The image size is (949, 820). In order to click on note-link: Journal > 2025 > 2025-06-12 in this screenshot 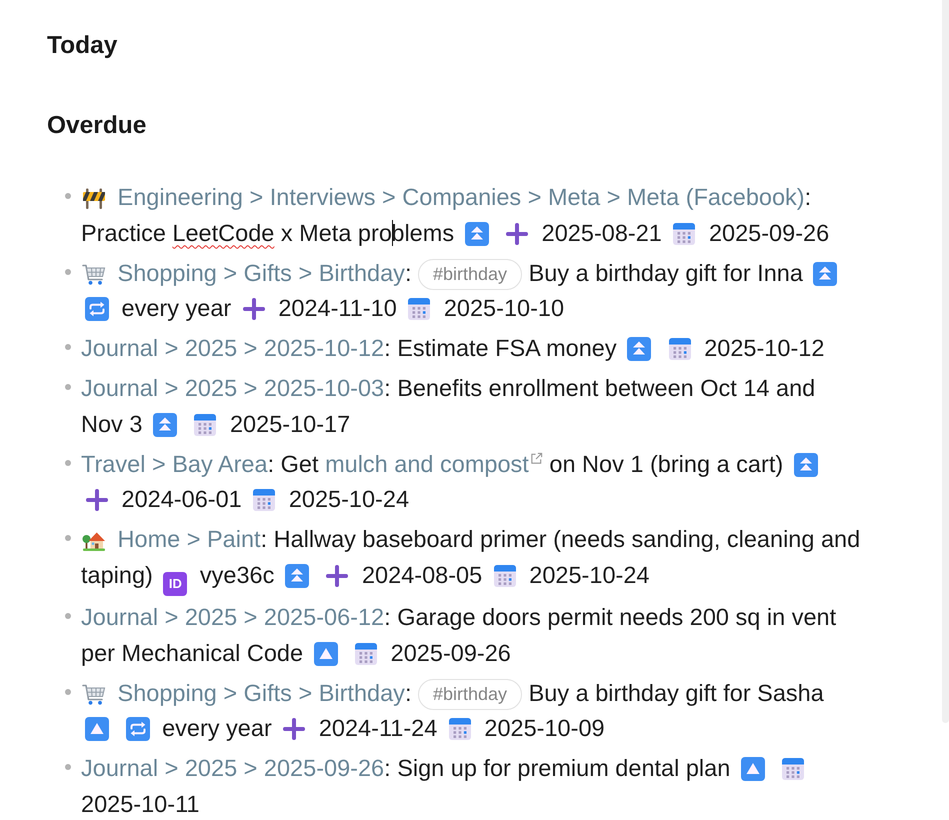, I will do `click(232, 617)`.